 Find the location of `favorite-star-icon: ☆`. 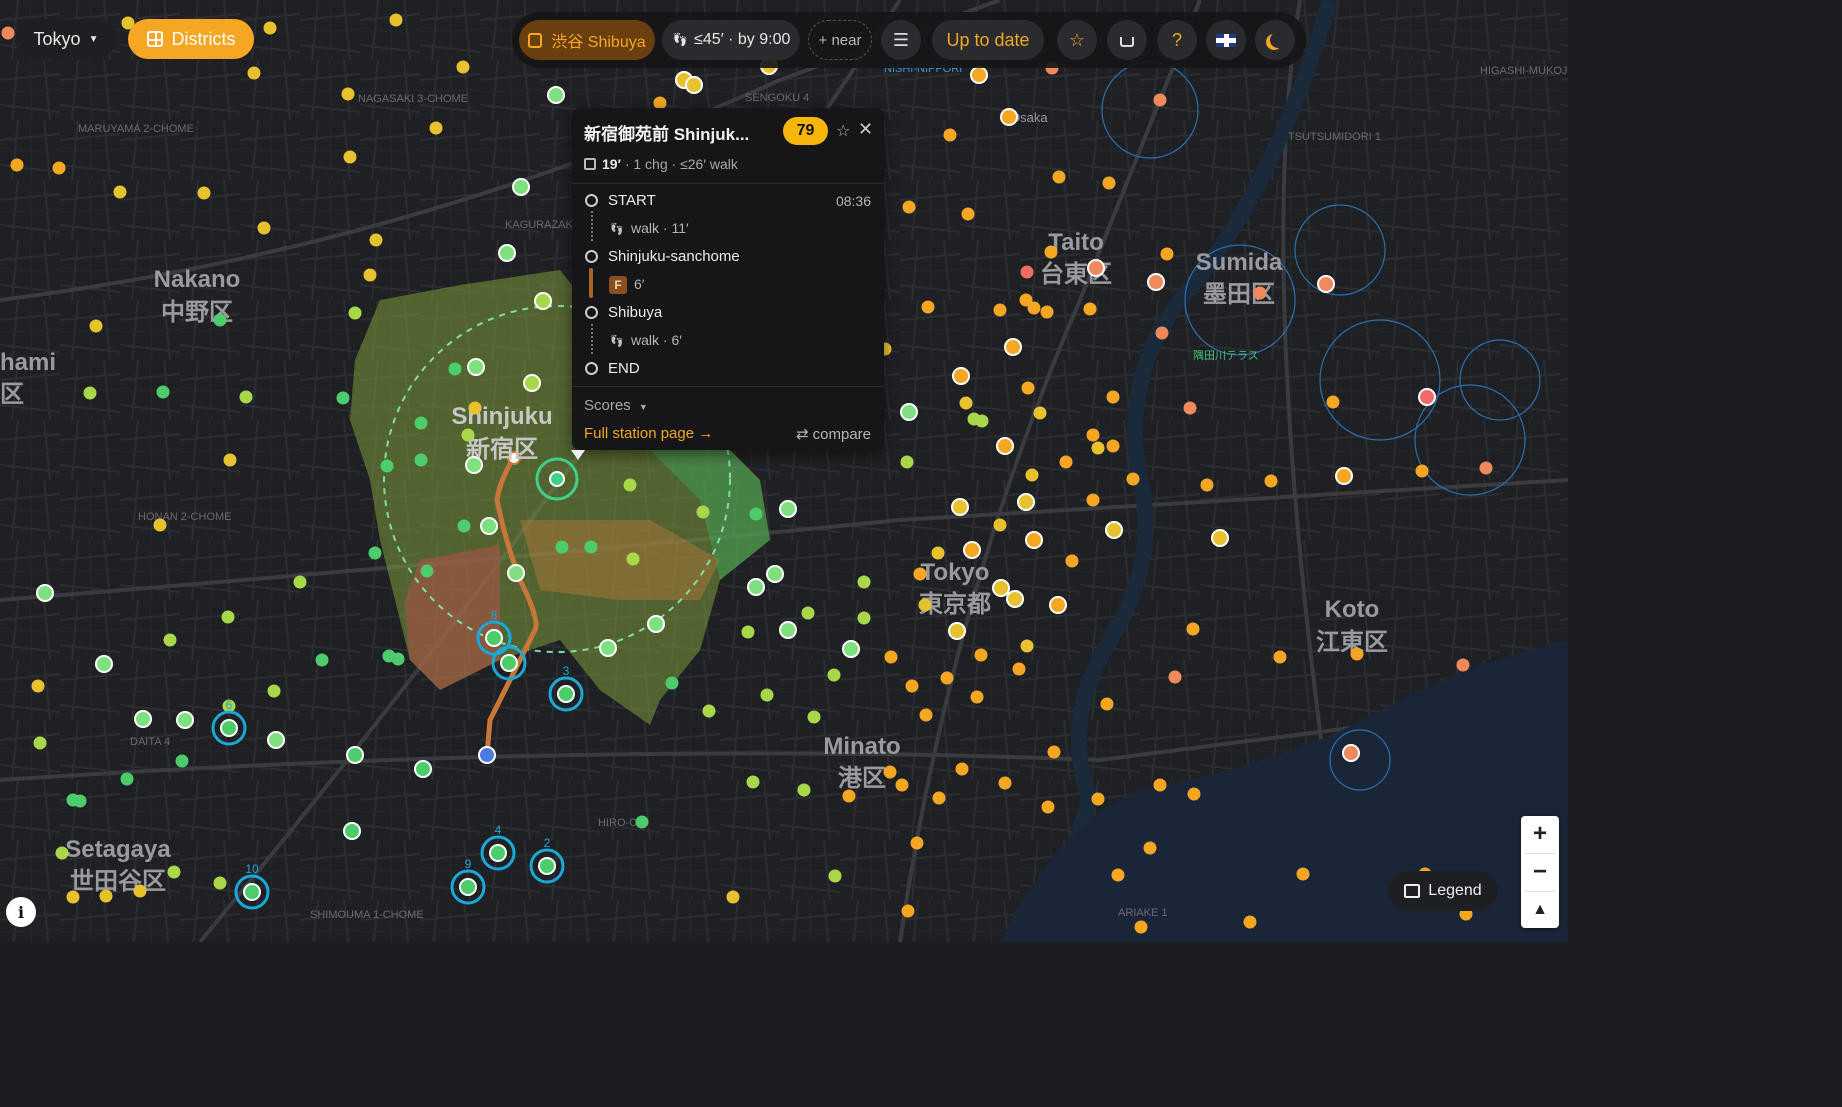

favorite-star-icon: ☆ is located at coordinates (843, 131).